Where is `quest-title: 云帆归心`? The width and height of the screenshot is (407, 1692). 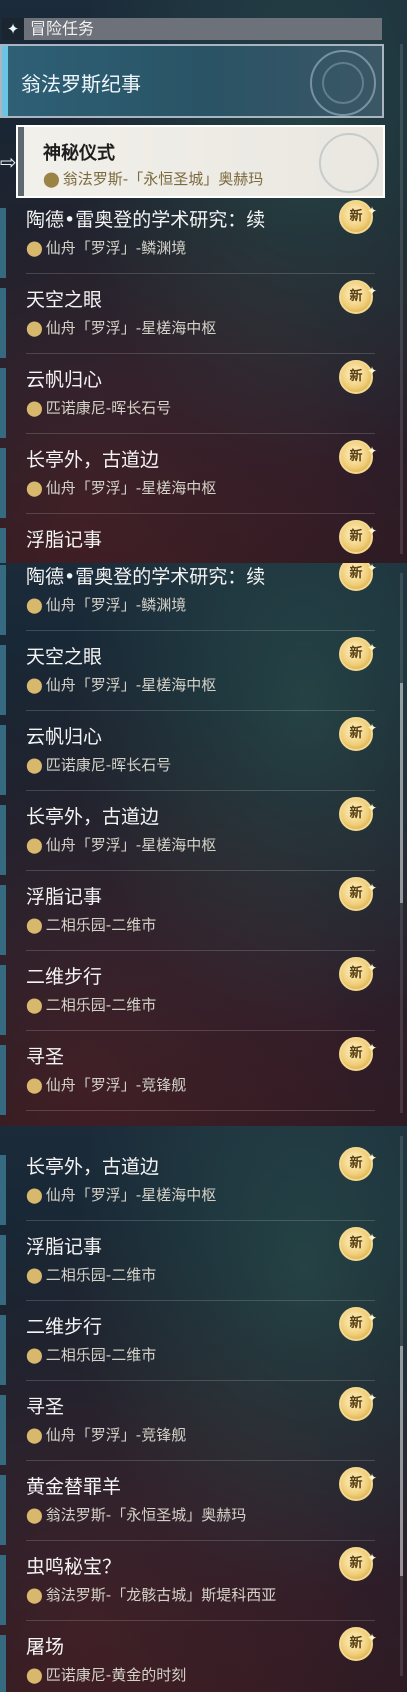
quest-title: 云帆归心 is located at coordinates (64, 380).